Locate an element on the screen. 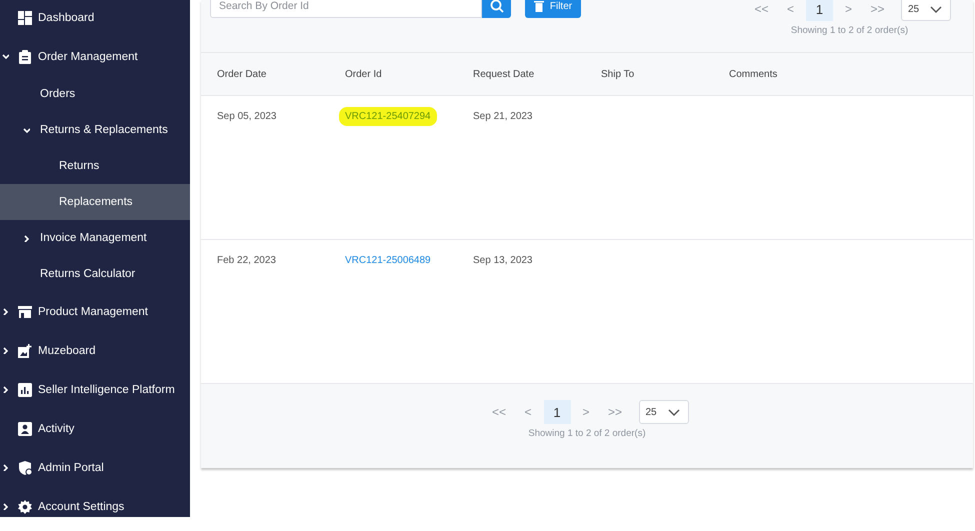 The width and height of the screenshot is (975, 531). table-cell-text: Feb 22, 2023 is located at coordinates (247, 260).